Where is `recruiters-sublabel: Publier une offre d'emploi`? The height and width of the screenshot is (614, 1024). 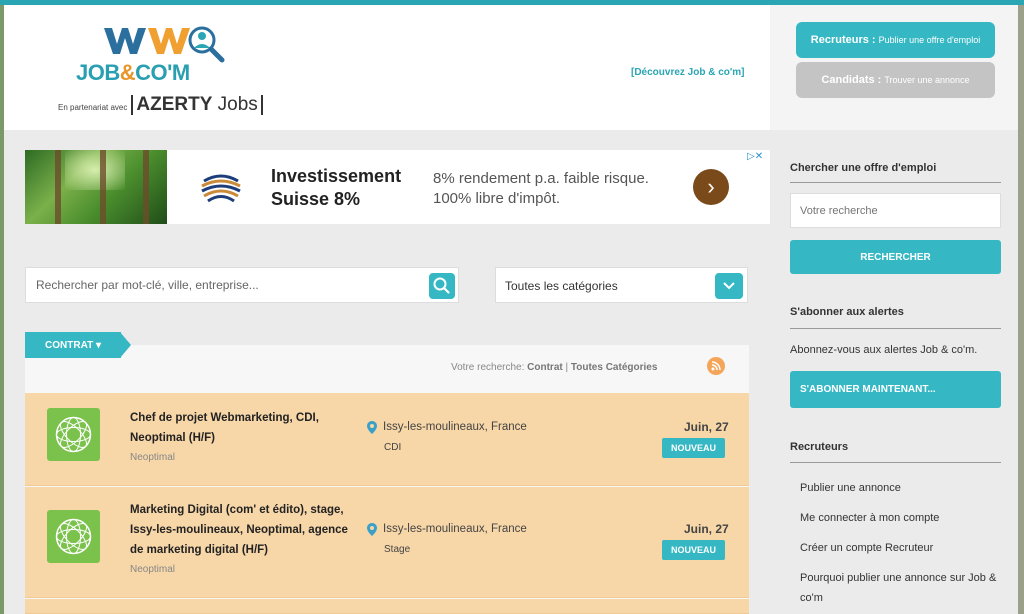
recruiters-sublabel: Publier une offre d'emploi is located at coordinates (929, 40).